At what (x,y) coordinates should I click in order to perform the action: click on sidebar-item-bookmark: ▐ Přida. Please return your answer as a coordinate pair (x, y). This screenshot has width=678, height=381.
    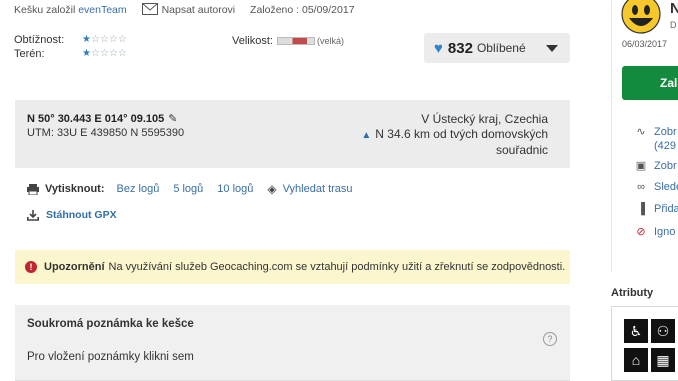
    Looking at the image, I should click on (656, 209).